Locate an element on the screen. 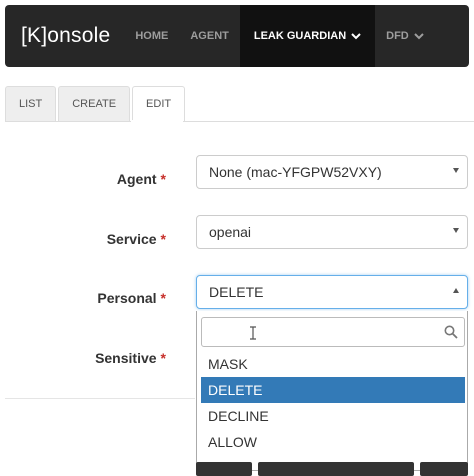  personal-select-value: DELETE is located at coordinates (236, 292).